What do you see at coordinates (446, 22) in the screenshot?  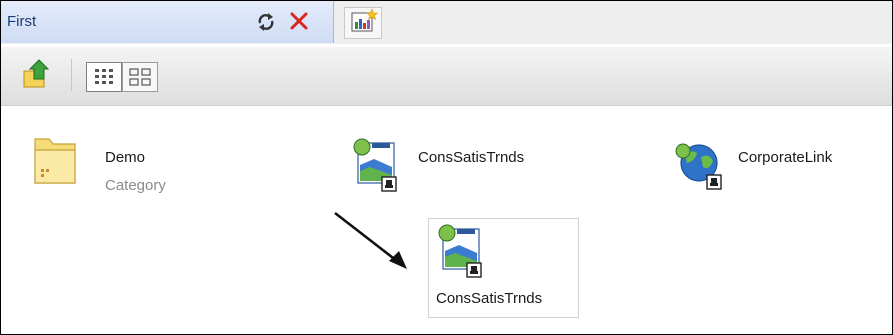 I see `tab-strip: First` at bounding box center [446, 22].